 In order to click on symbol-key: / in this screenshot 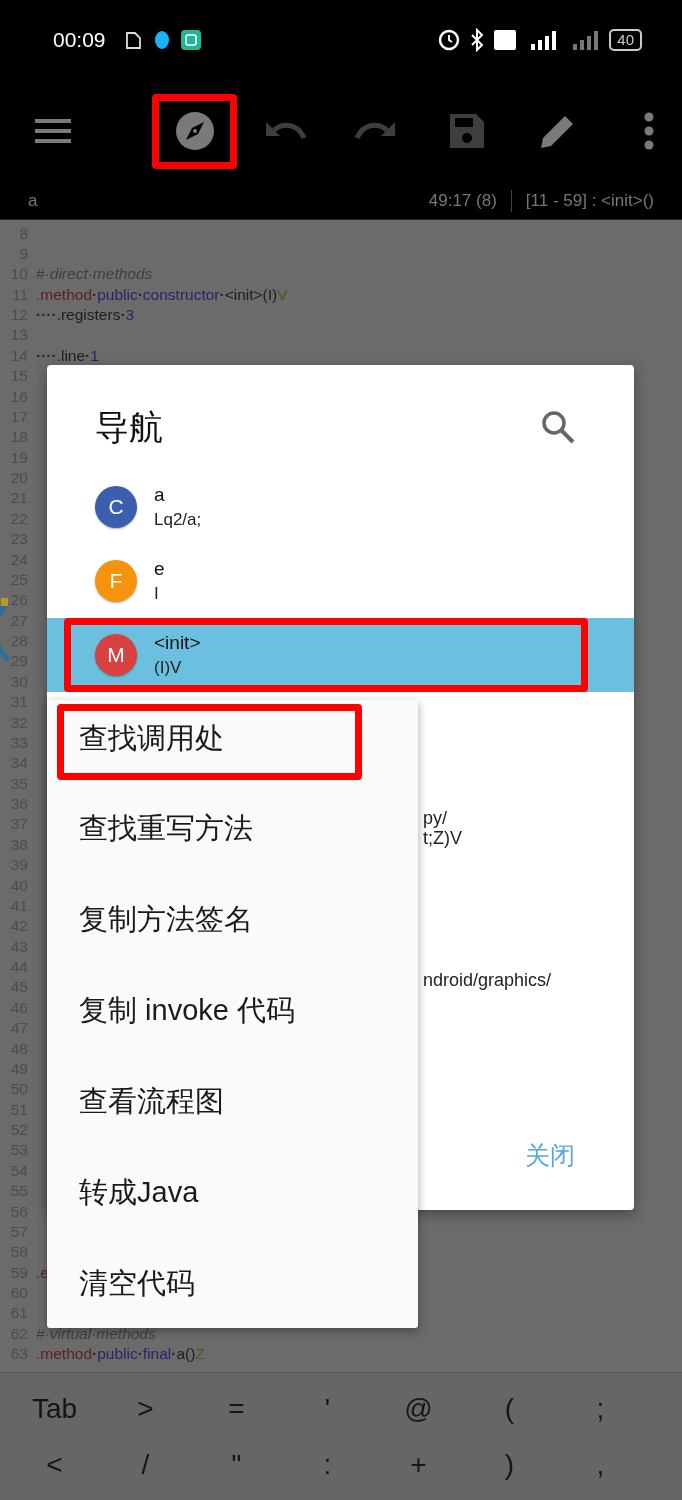, I will do `click(145, 1465)`.